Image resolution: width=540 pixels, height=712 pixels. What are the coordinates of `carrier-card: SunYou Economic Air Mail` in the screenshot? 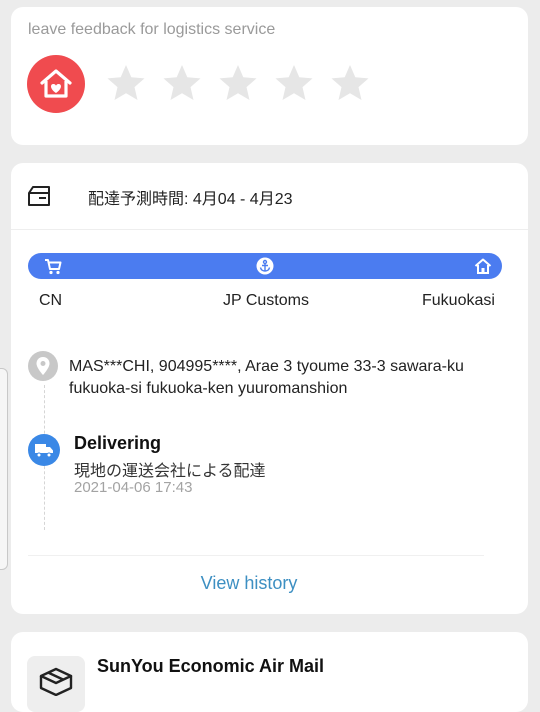 It's located at (269, 672).